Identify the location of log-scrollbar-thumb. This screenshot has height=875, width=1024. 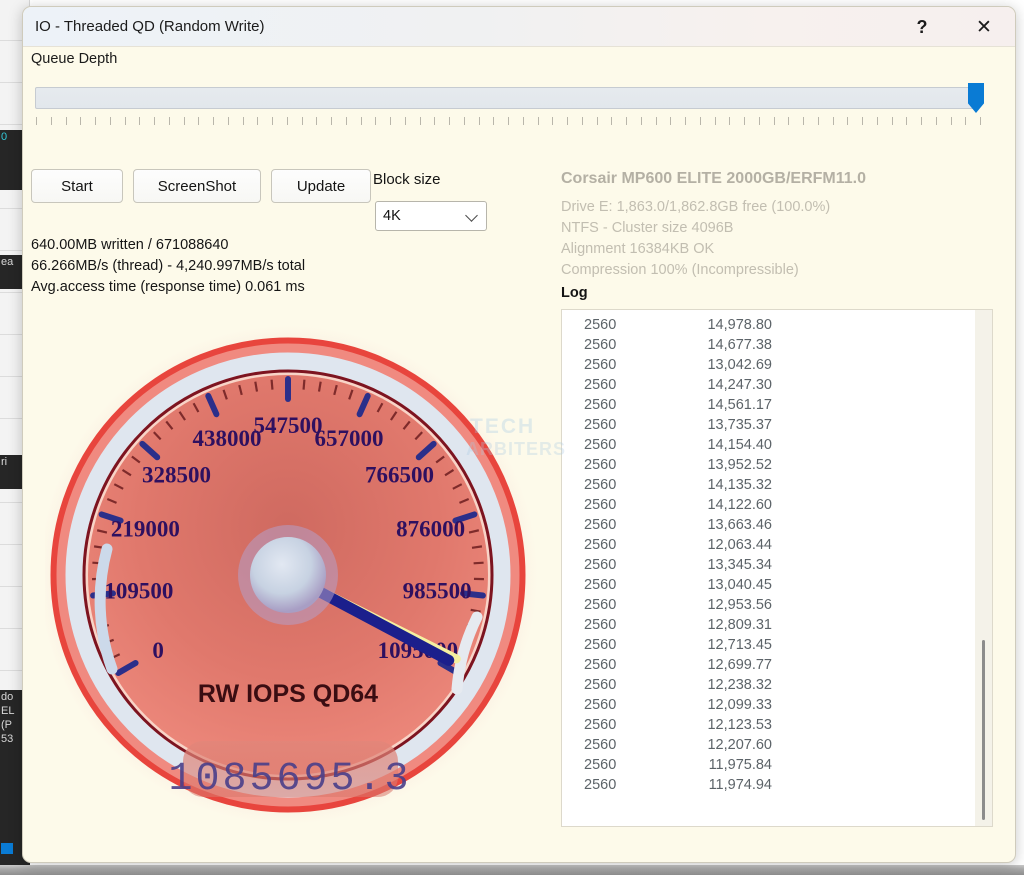
(983, 730).